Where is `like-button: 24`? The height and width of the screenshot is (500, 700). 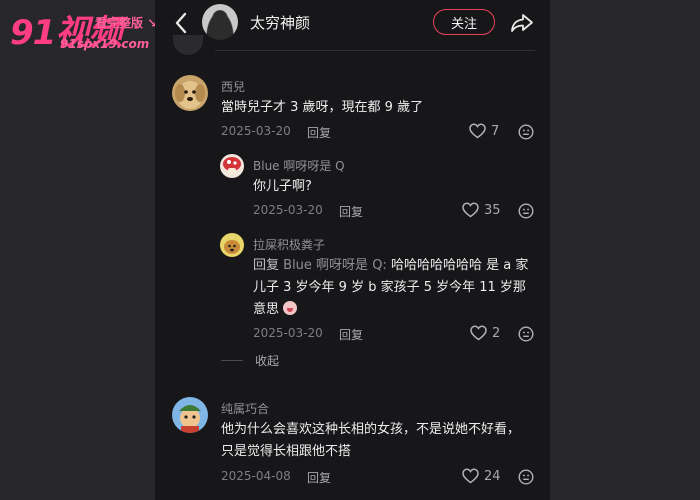
like-button: 24 is located at coordinates (481, 476).